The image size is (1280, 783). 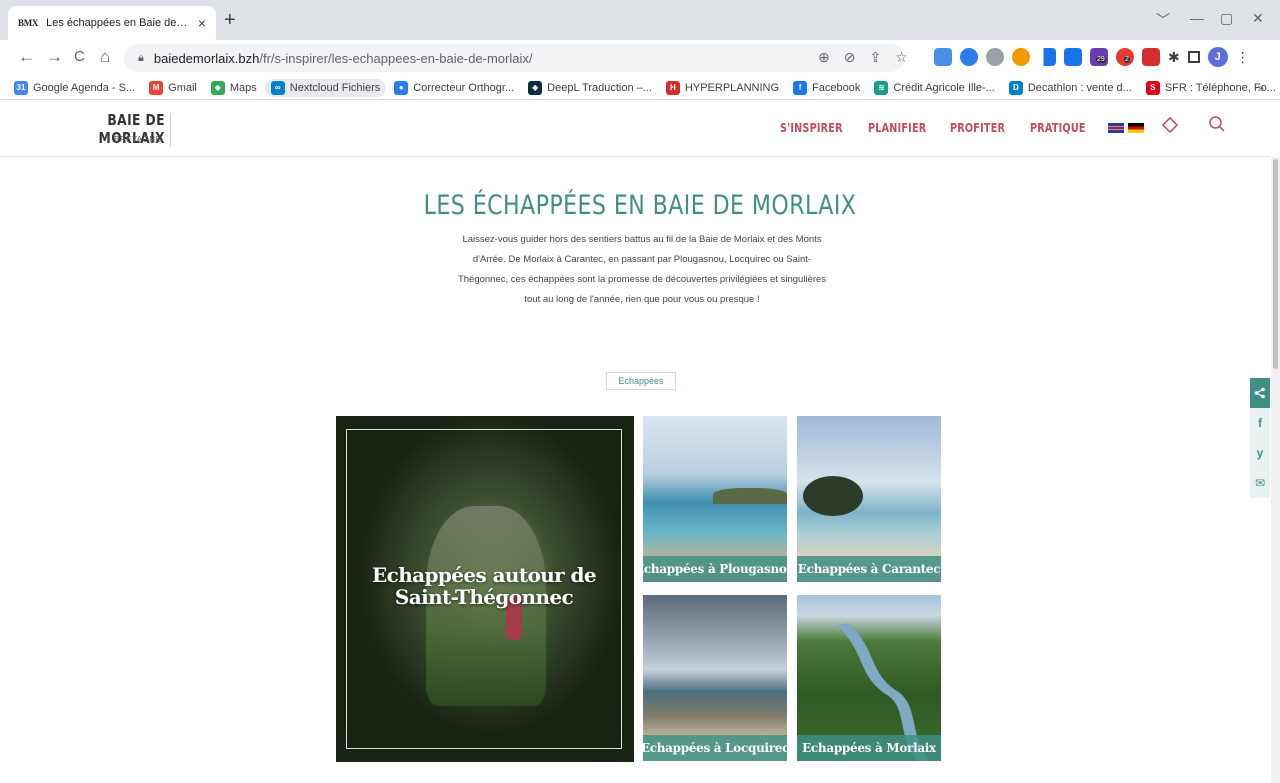 What do you see at coordinates (217, 87) in the screenshot?
I see `maps-icon: ◆` at bounding box center [217, 87].